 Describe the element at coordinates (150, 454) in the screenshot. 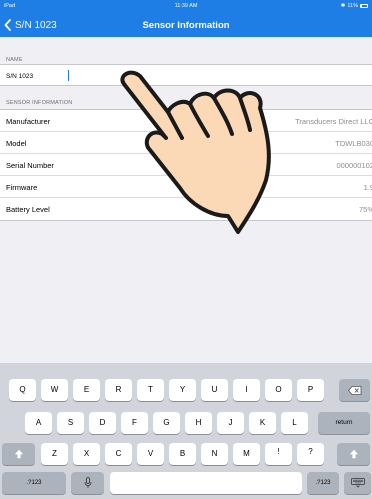

I see `key: V` at that location.